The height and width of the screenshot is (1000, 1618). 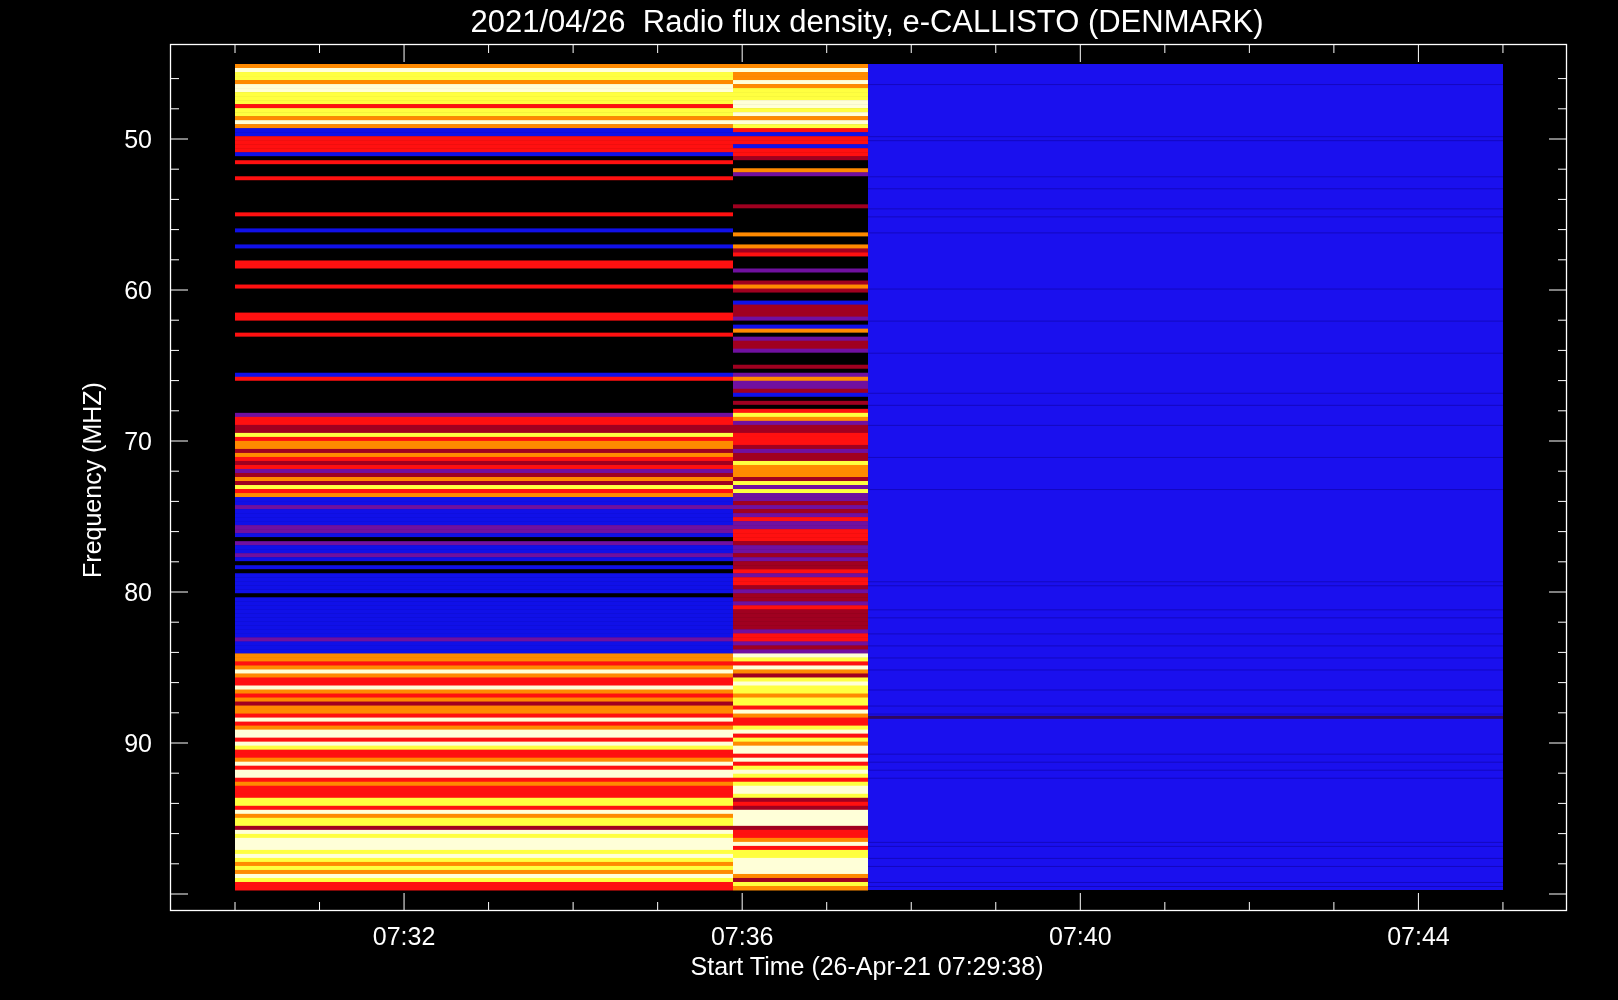 What do you see at coordinates (138, 139) in the screenshot?
I see `y-tick-label: 50` at bounding box center [138, 139].